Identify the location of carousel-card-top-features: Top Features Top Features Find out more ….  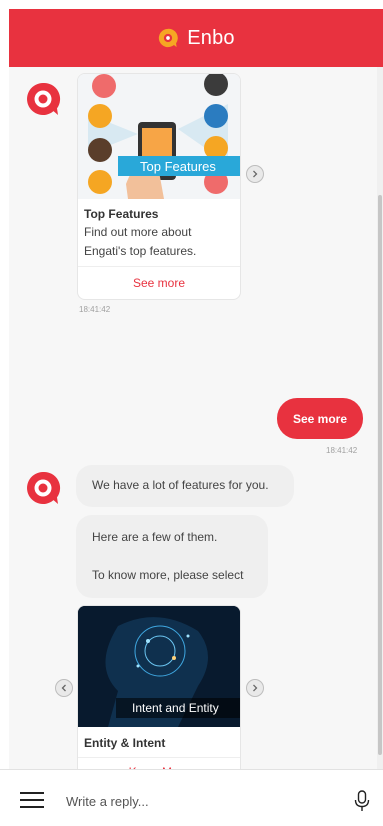
(159, 186).